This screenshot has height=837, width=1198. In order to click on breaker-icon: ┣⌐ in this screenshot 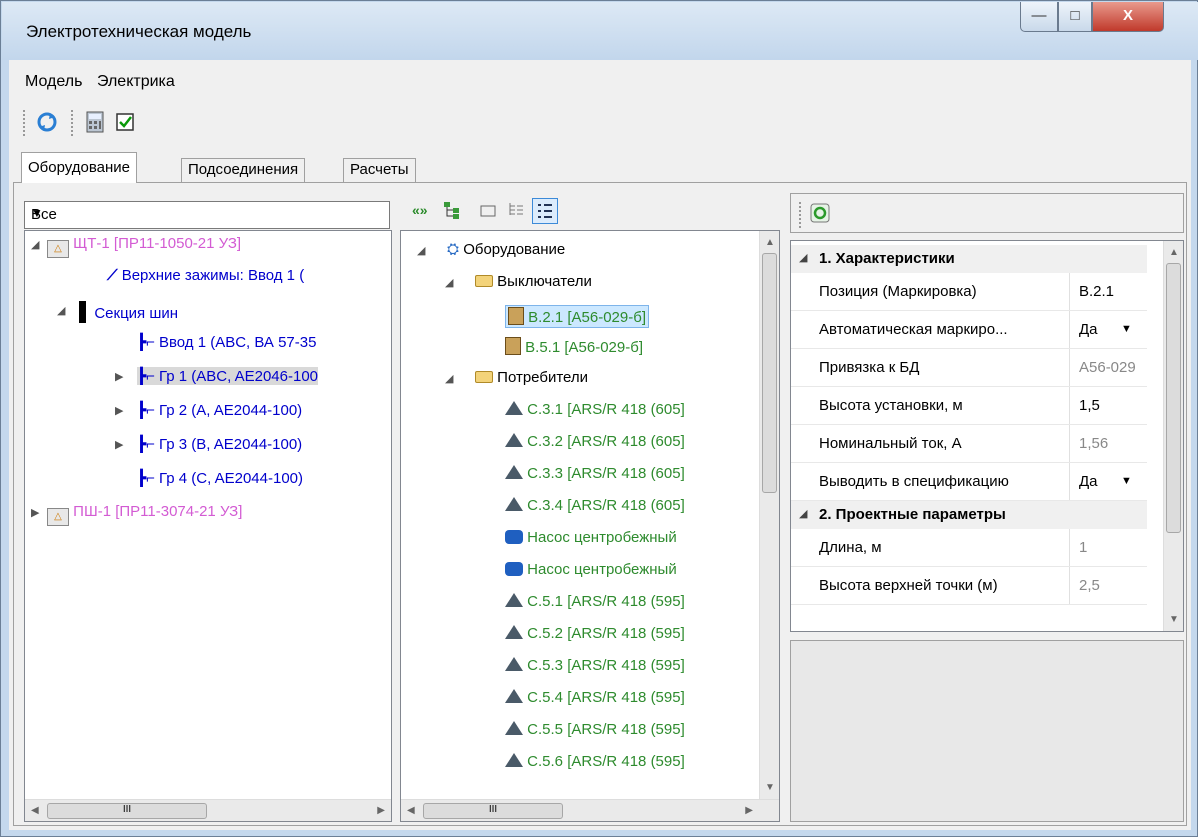, I will do `click(146, 444)`.